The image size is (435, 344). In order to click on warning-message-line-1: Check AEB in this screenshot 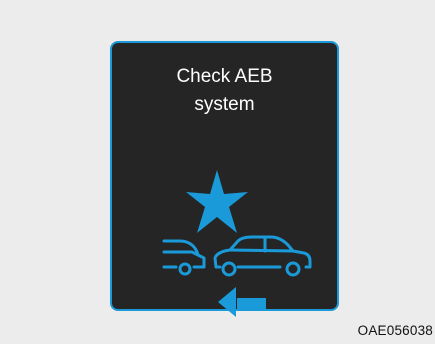, I will do `click(224, 76)`.